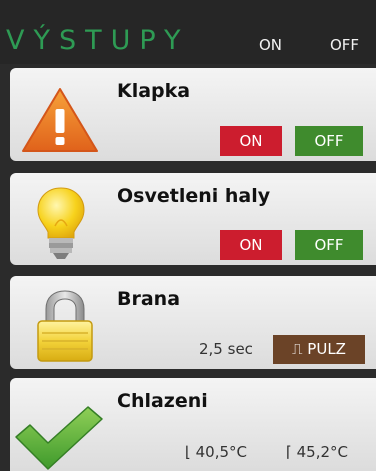 The image size is (376, 471). Describe the element at coordinates (154, 91) in the screenshot. I see `output-name: Klapka` at that location.